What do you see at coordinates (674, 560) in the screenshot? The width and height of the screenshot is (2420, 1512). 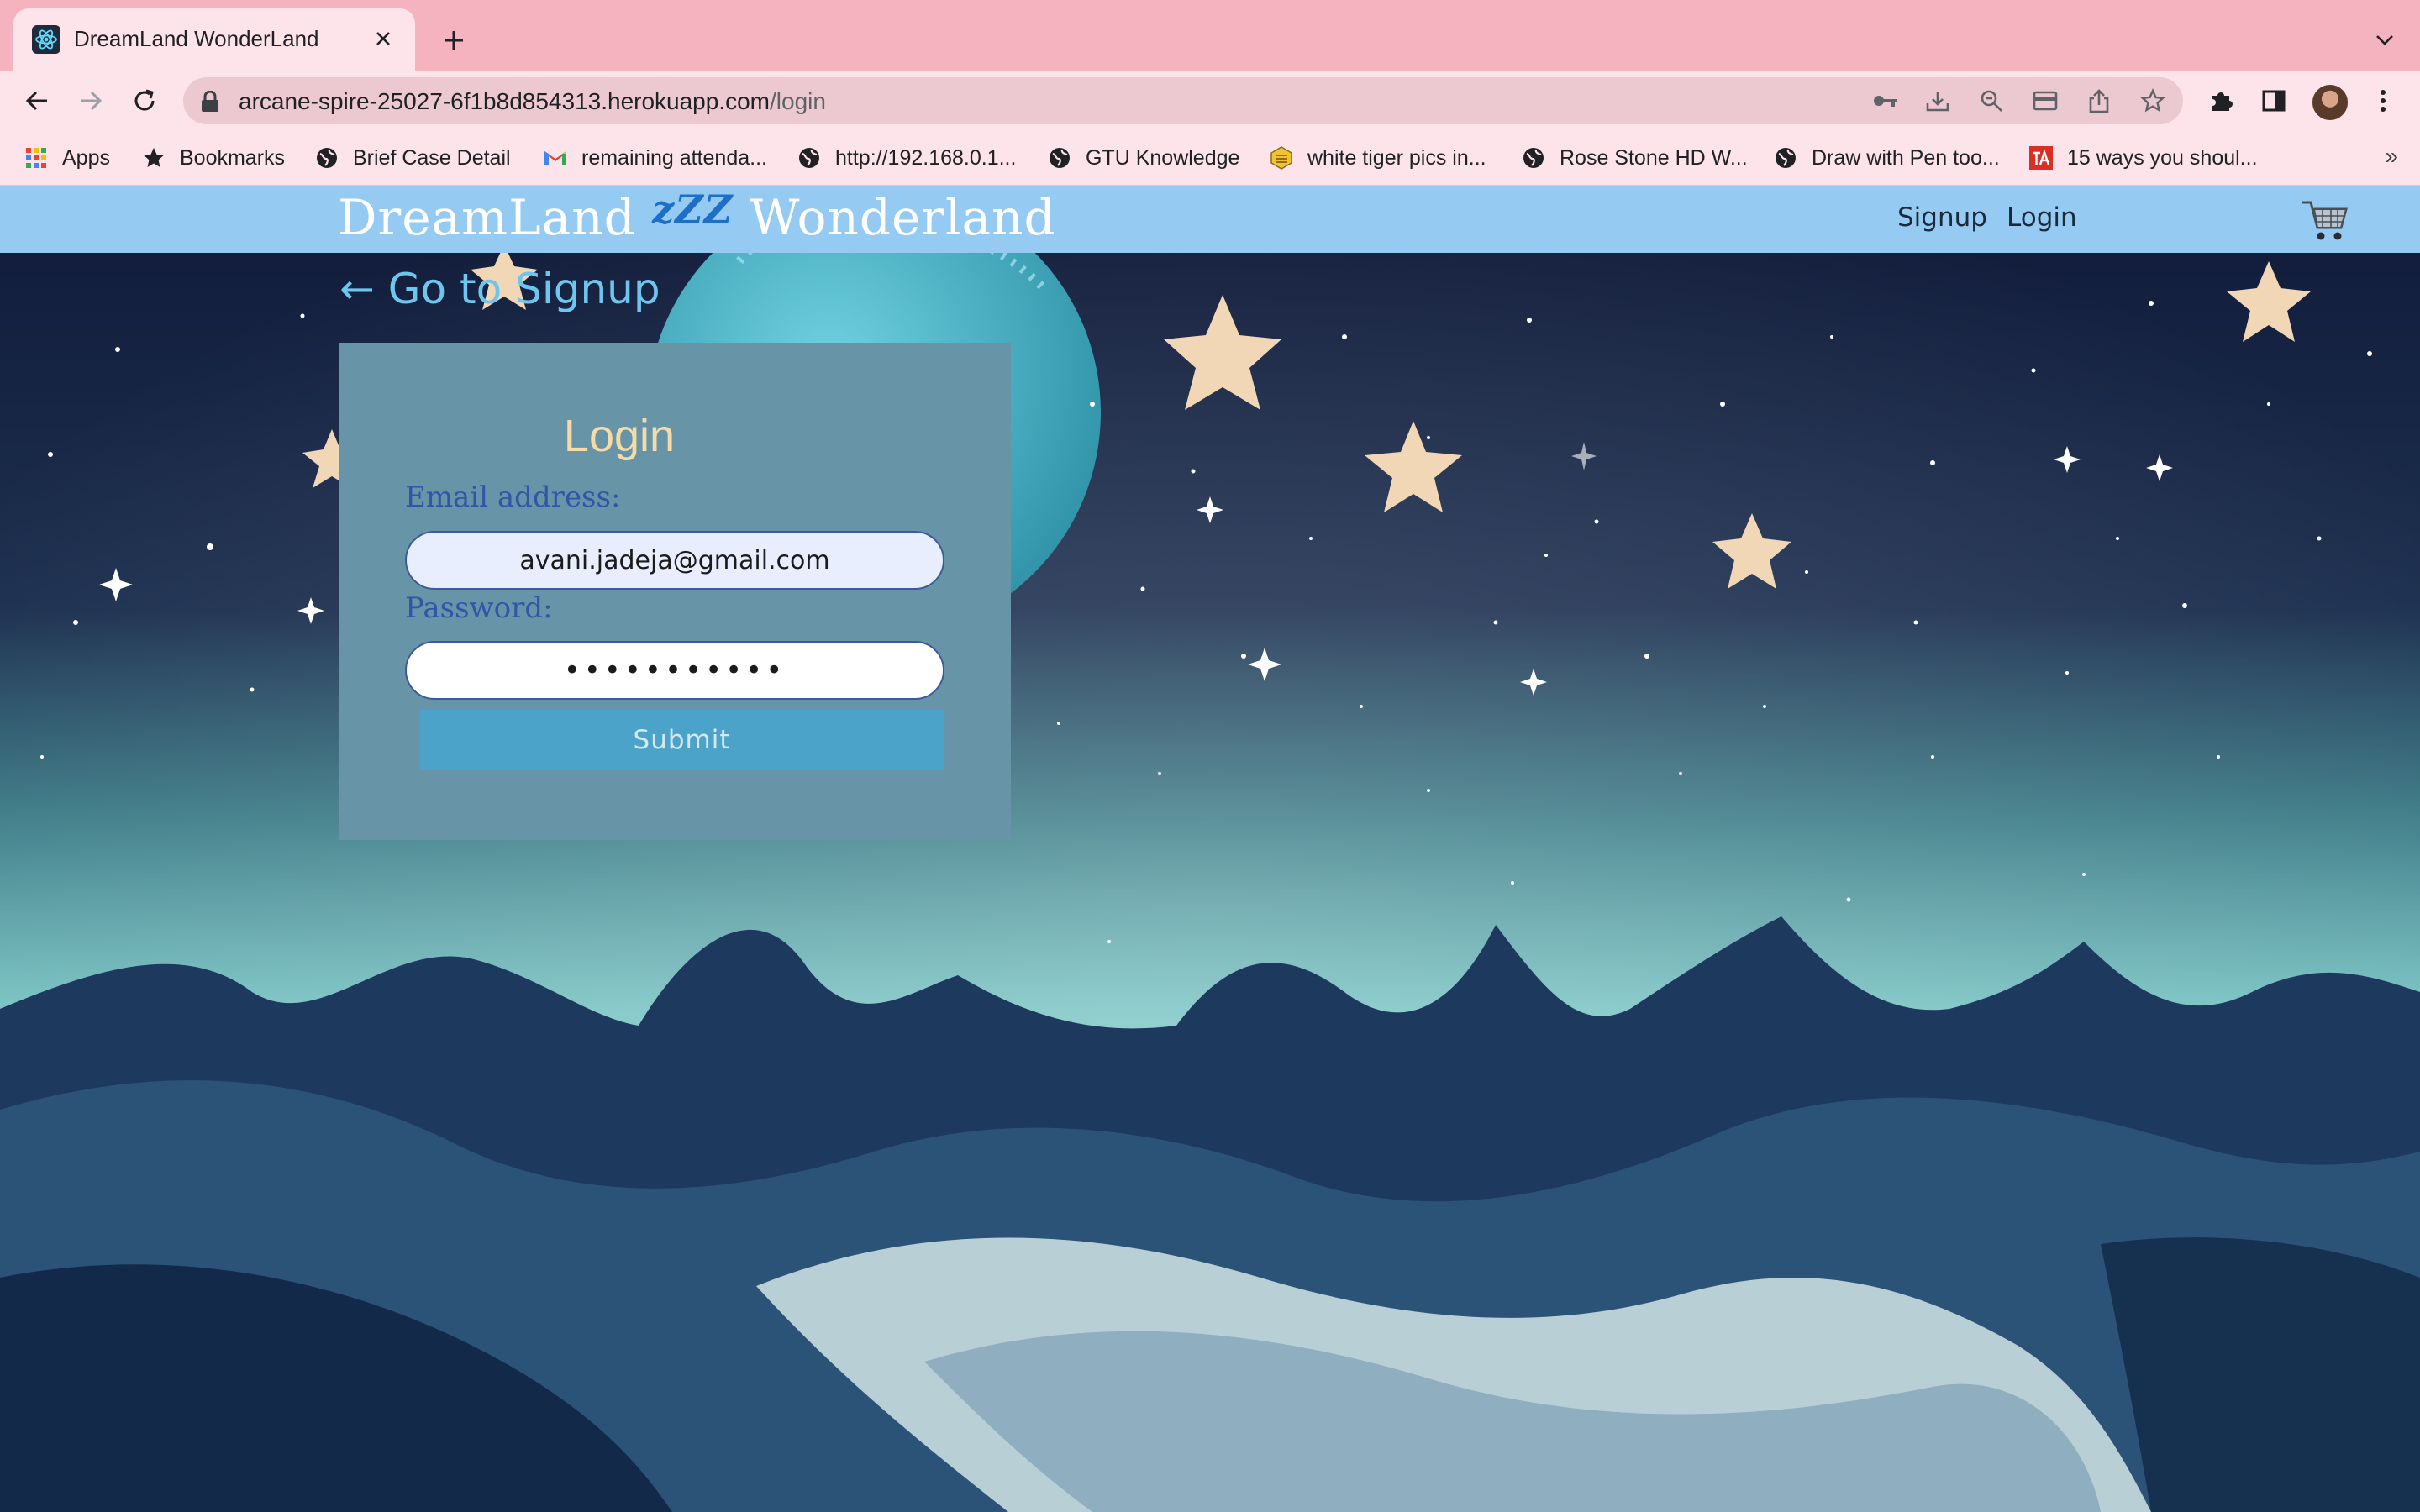 I see `email-input` at bounding box center [674, 560].